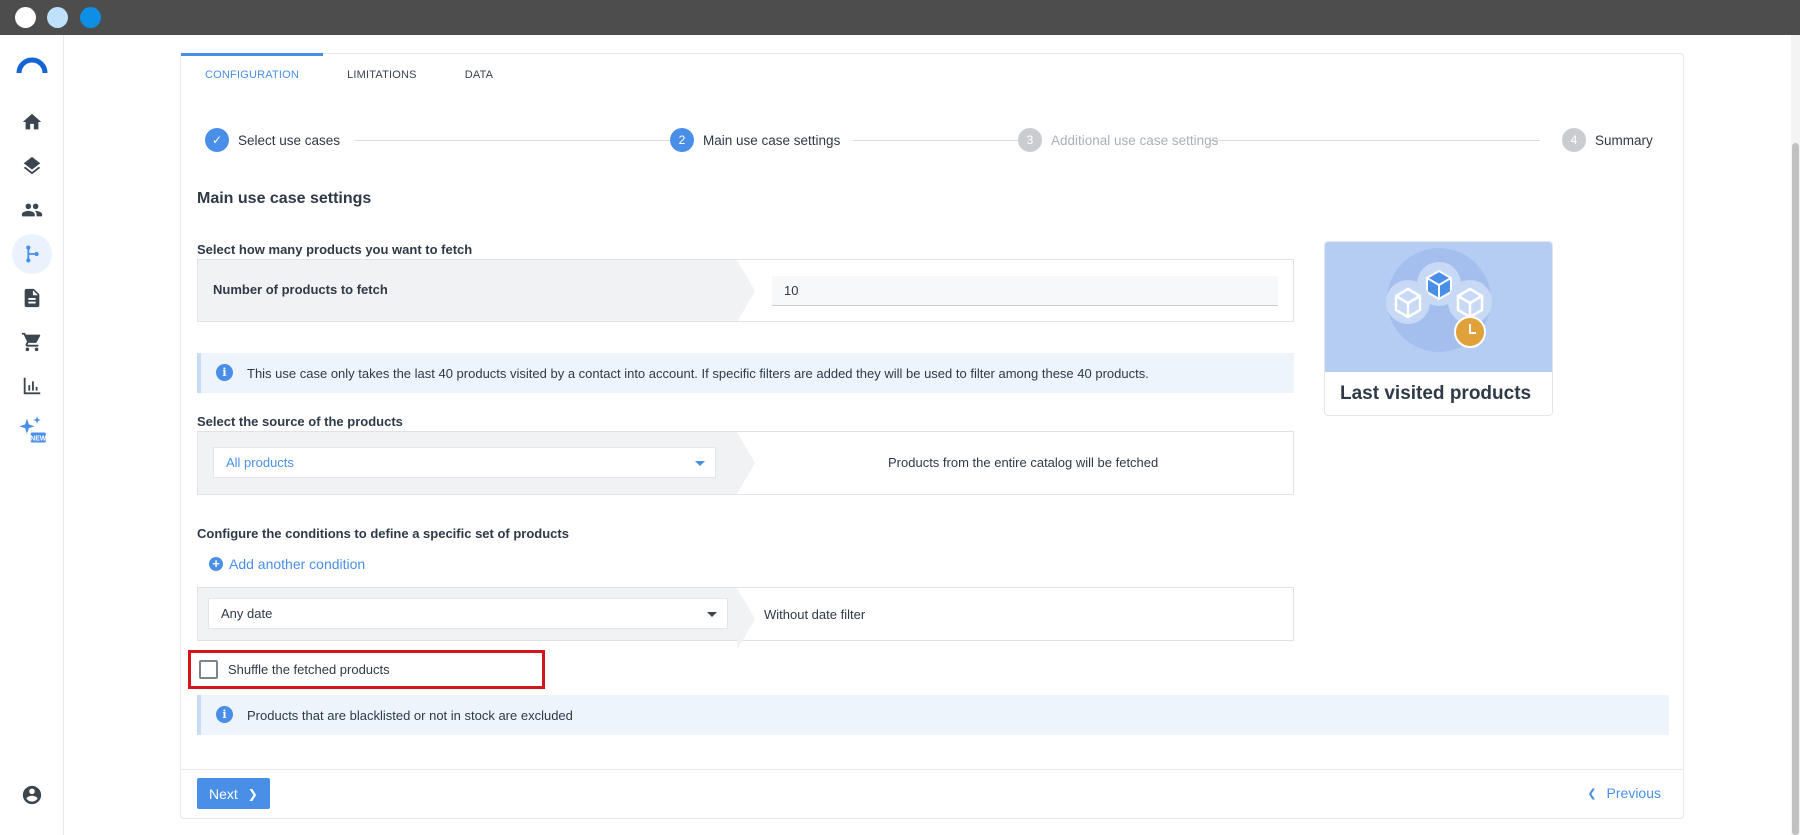  Describe the element at coordinates (900, 17) in the screenshot. I see `window-titlebar` at that location.